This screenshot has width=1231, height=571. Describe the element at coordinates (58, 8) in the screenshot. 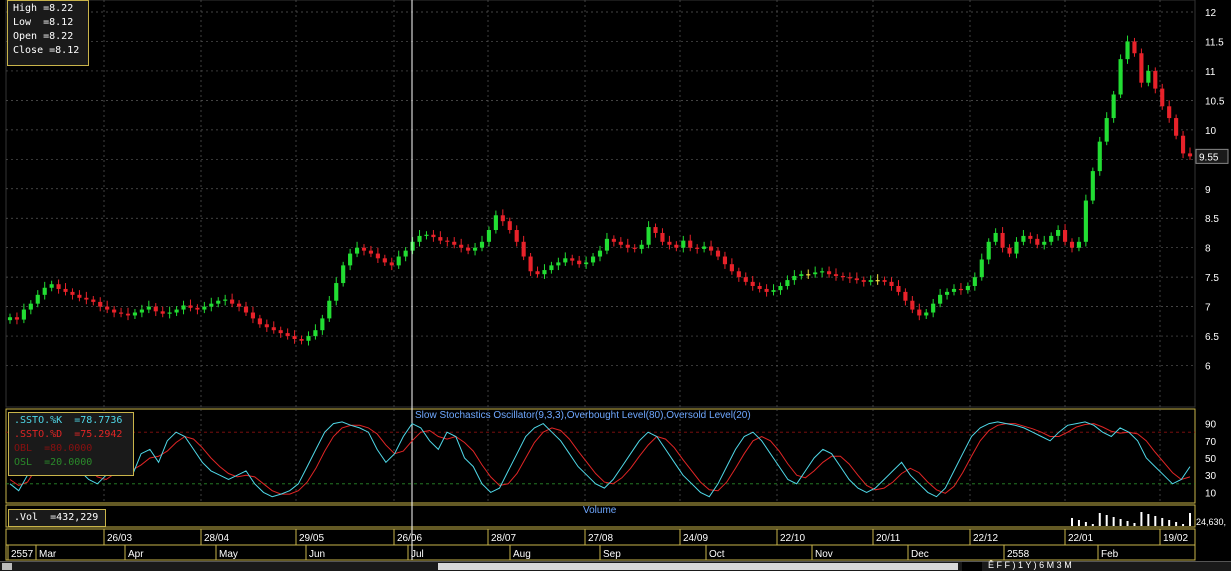

I see `high-value: =8.22` at that location.